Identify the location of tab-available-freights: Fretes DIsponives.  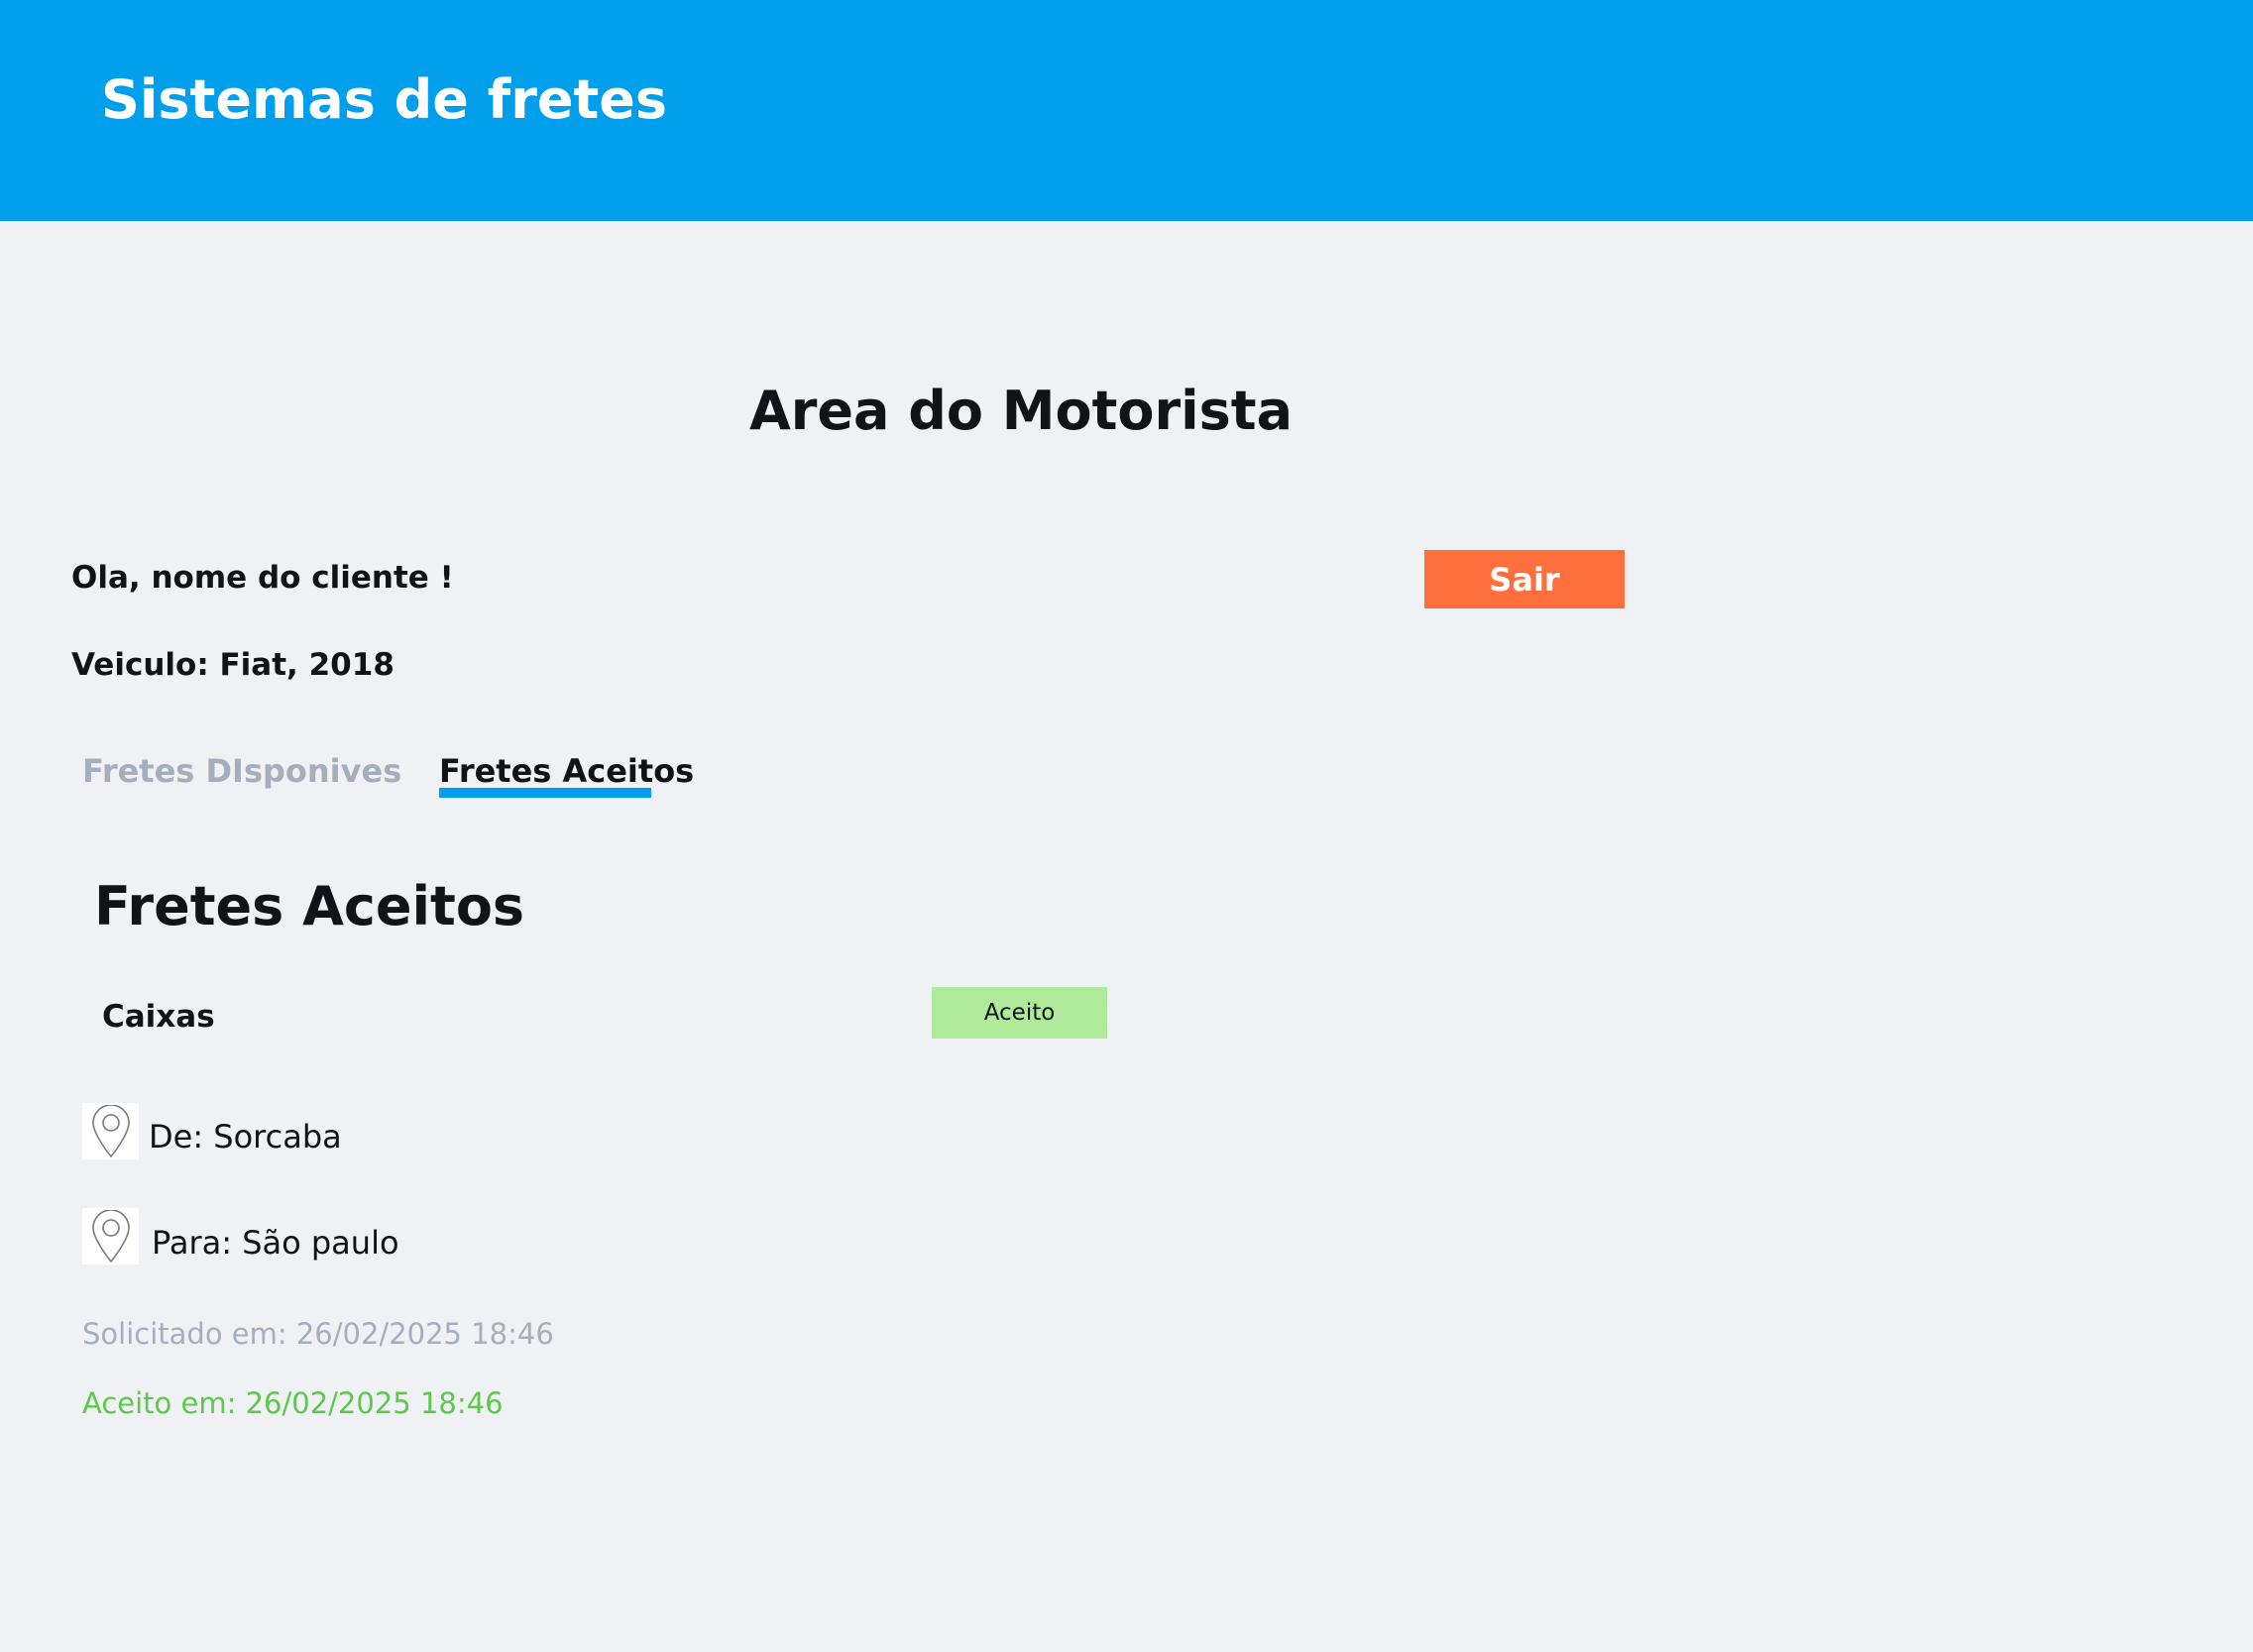
(242, 771).